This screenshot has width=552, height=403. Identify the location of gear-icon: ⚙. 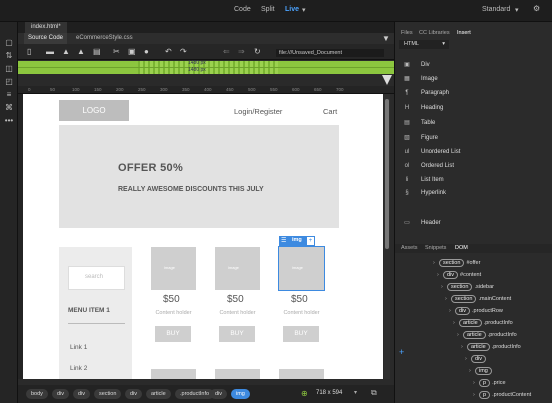
(536, 8).